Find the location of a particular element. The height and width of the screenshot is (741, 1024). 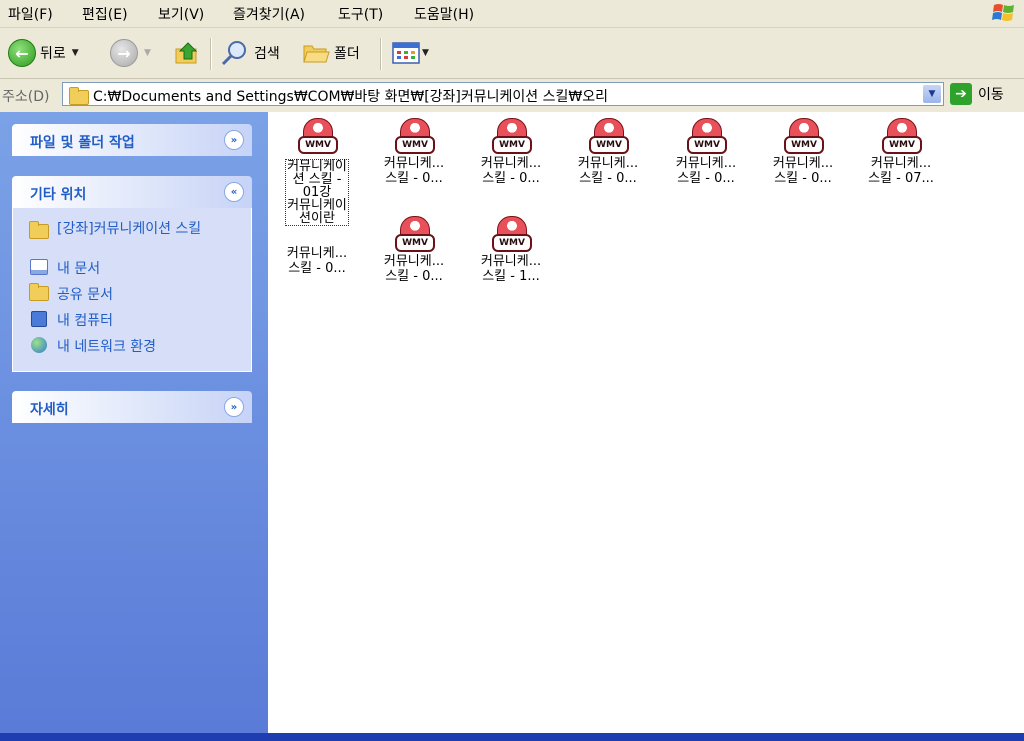

my-documents-icon is located at coordinates (39, 267).